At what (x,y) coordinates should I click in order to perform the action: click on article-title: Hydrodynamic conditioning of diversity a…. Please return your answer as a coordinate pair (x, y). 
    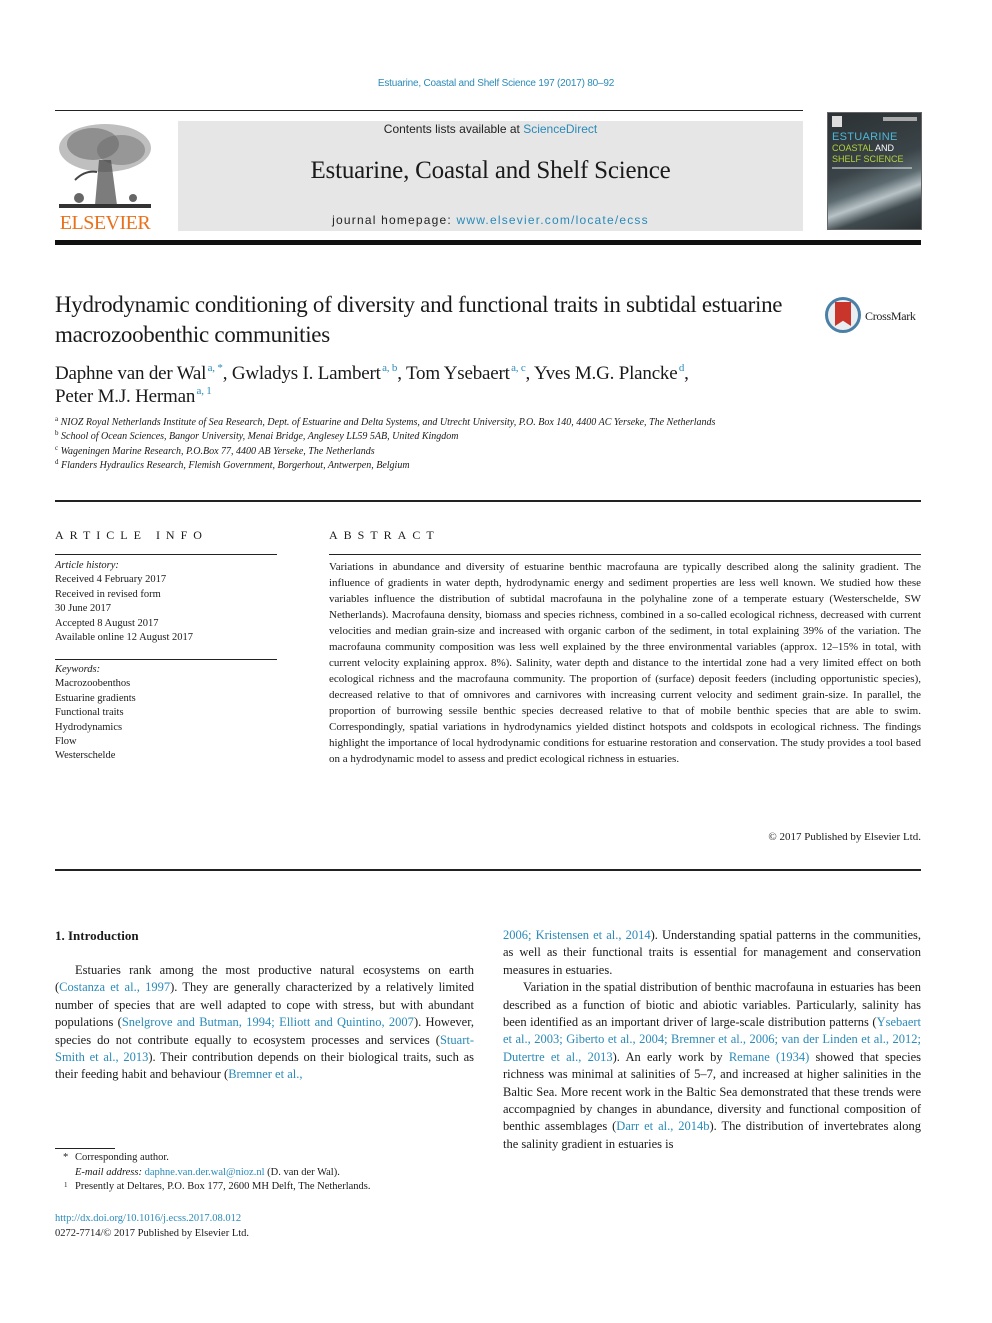
    Looking at the image, I should click on (419, 319).